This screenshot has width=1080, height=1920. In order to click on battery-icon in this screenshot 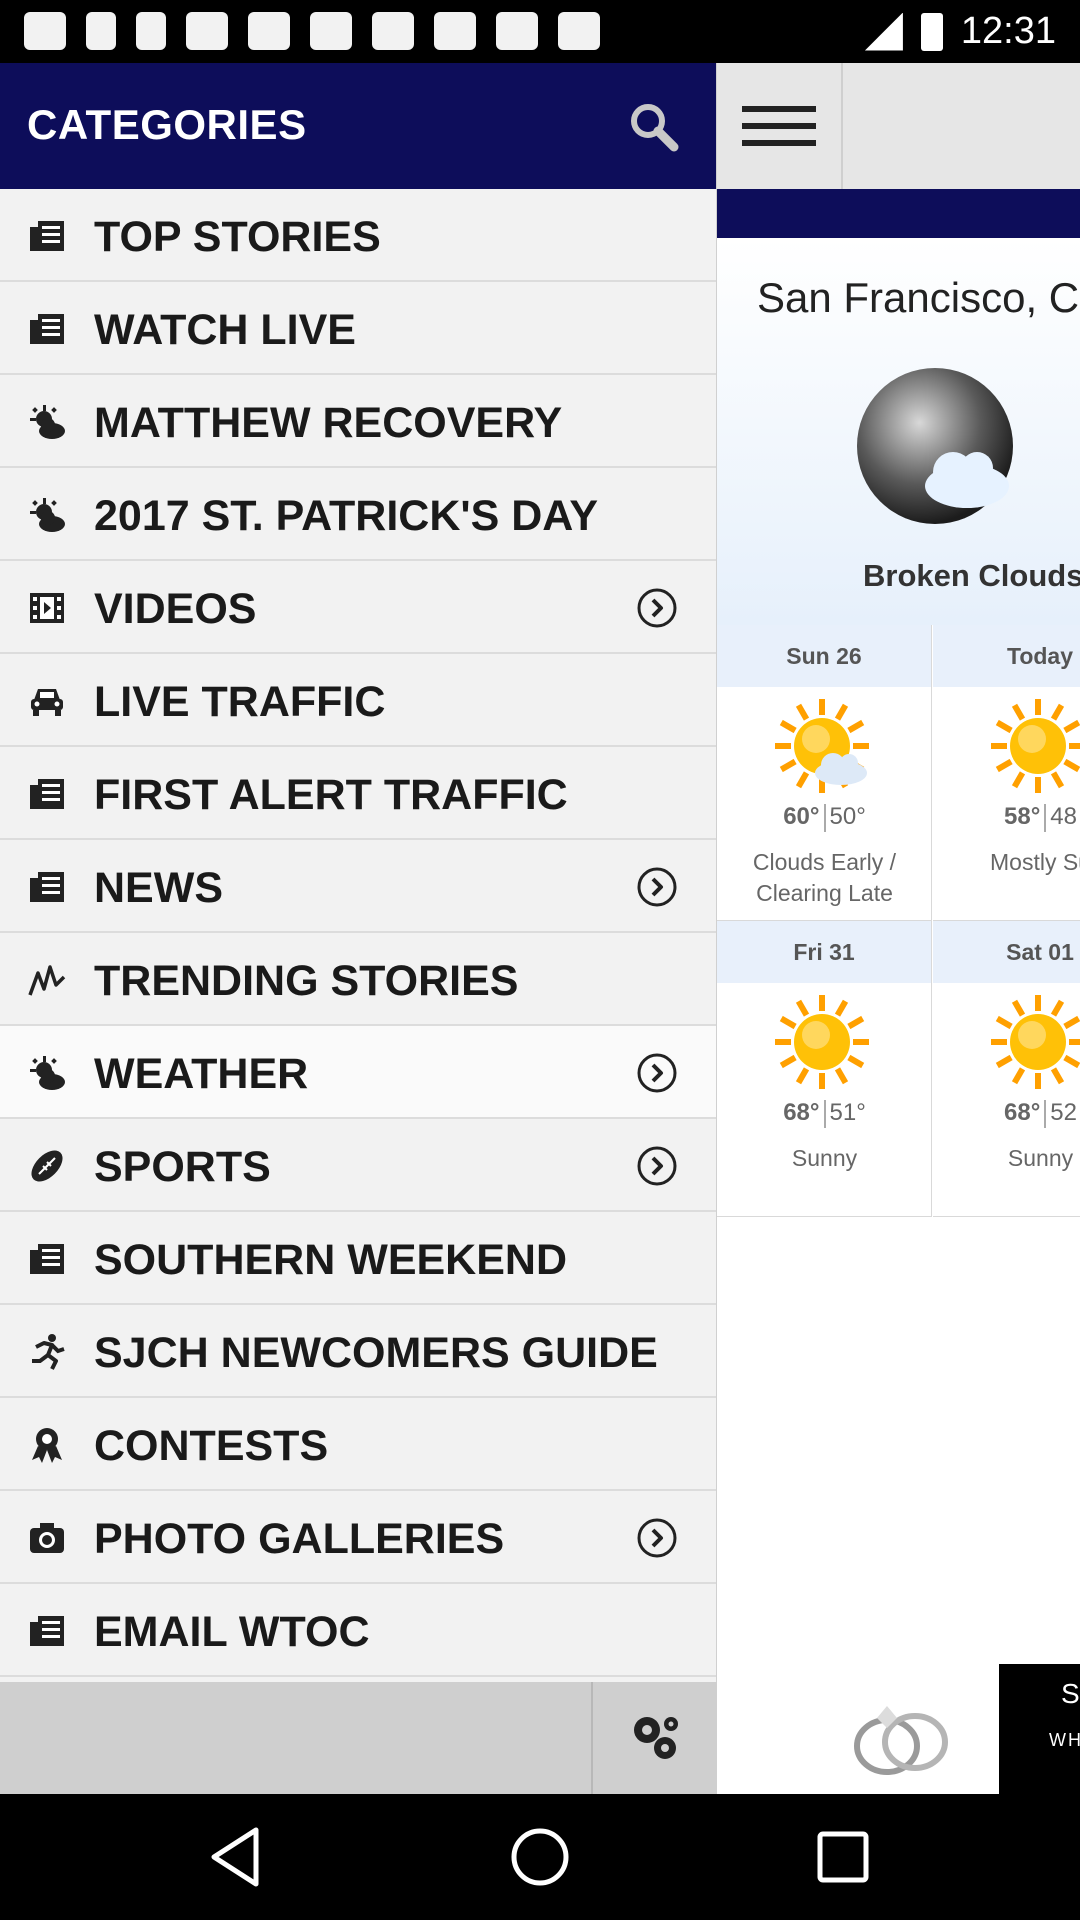, I will do `click(931, 31)`.